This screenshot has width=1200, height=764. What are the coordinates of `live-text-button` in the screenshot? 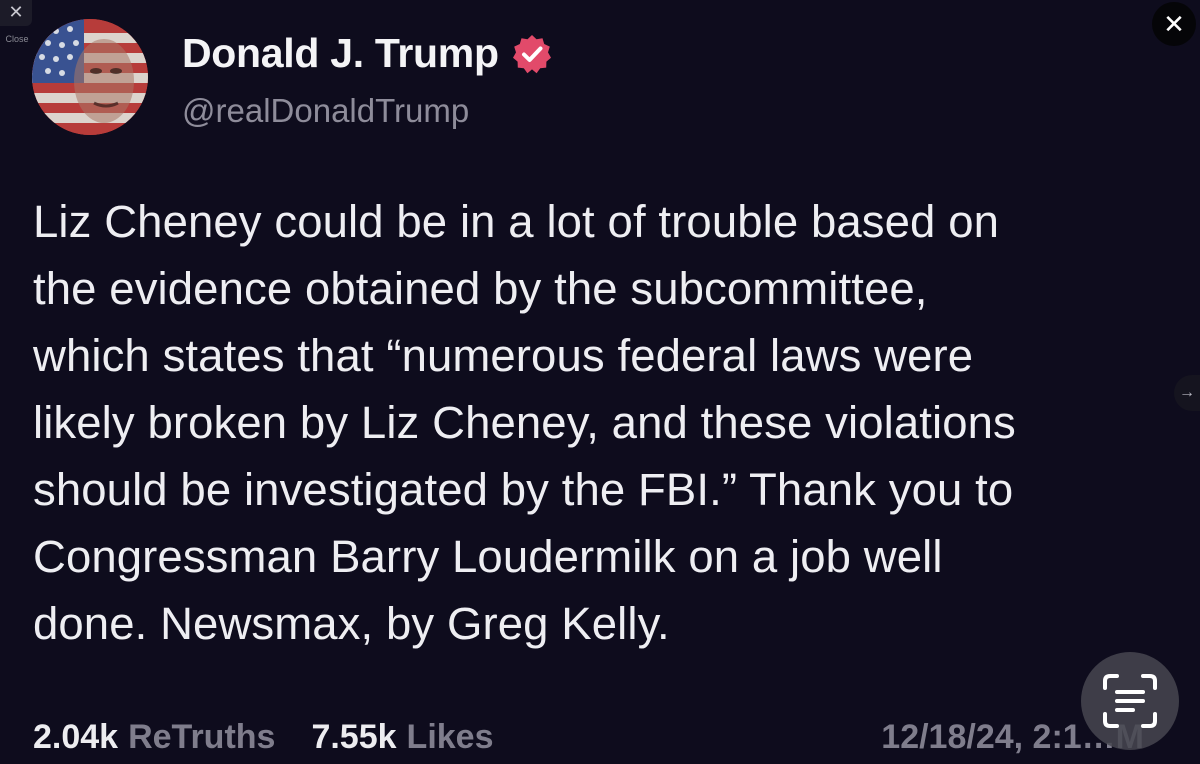 It's located at (1130, 701).